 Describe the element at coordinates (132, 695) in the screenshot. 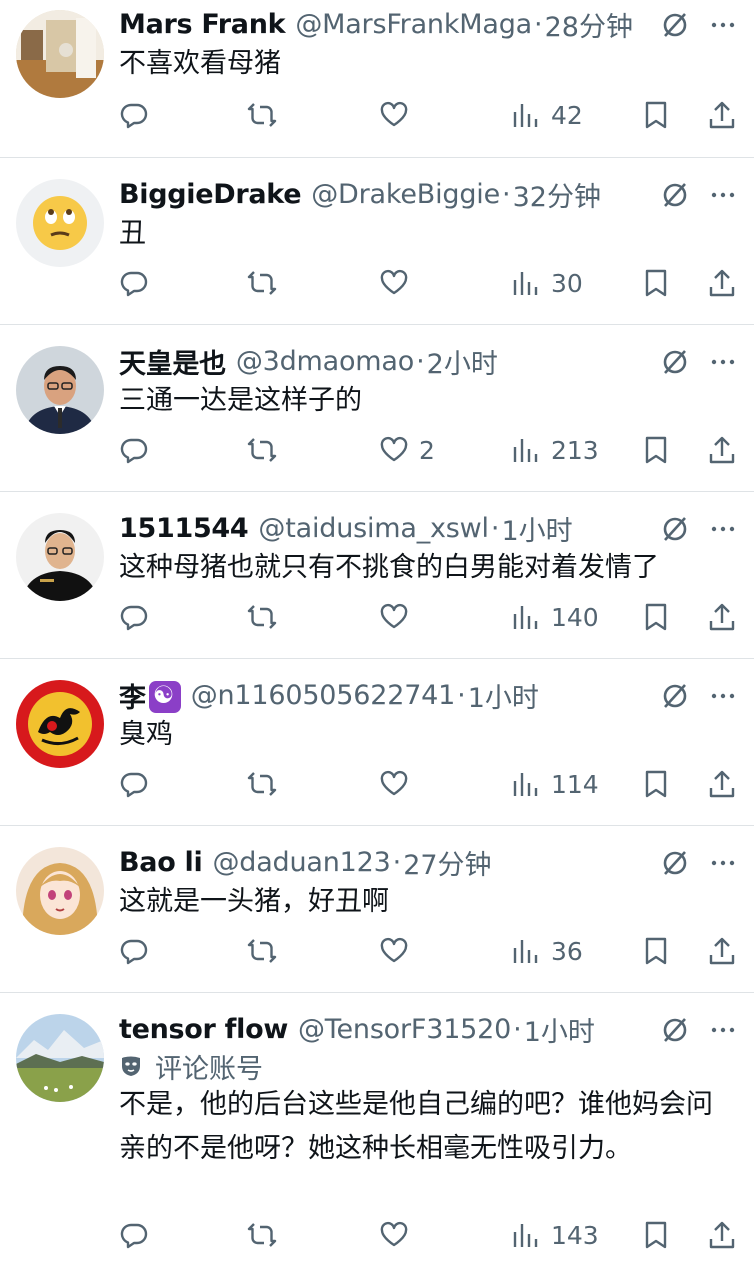

I see `display-name: 李` at that location.